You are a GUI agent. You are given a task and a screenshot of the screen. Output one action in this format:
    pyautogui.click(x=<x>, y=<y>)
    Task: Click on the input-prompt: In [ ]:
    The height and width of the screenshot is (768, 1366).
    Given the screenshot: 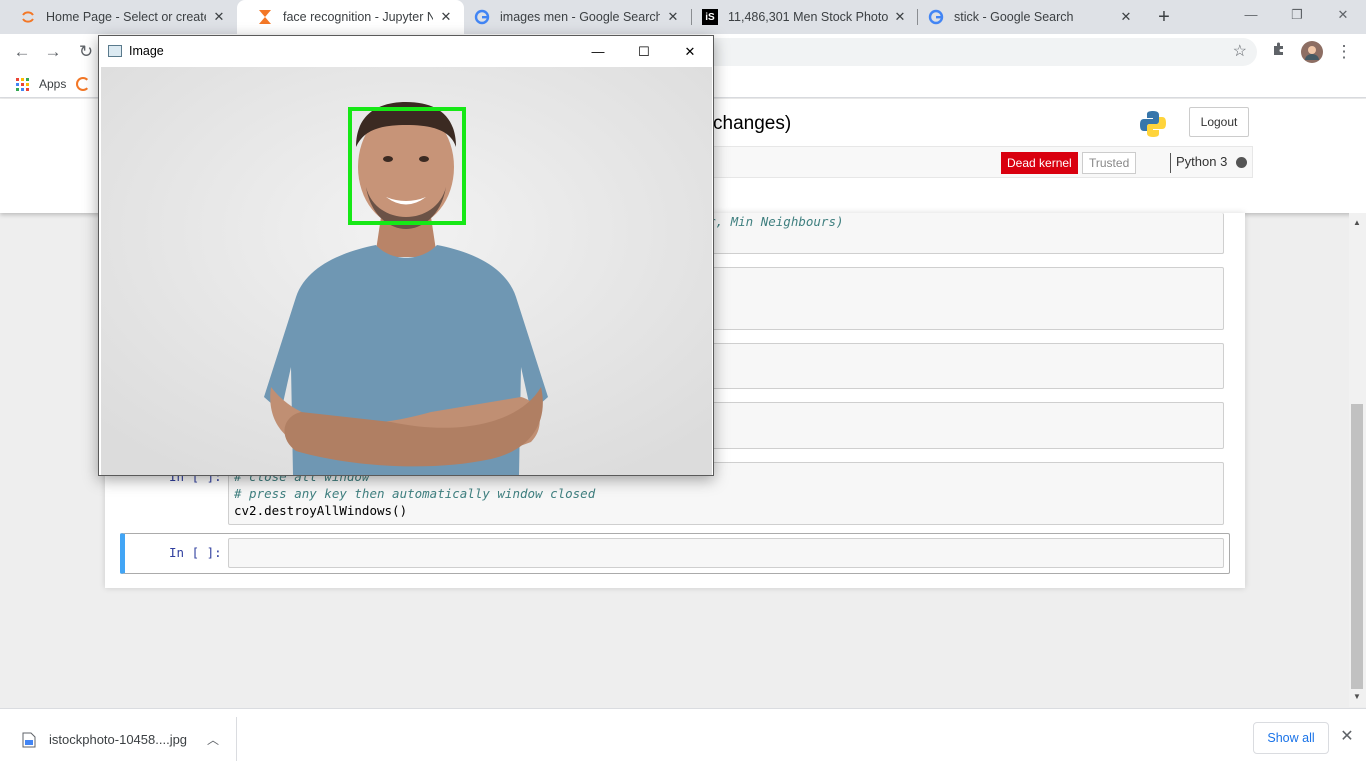 What is the action you would take?
    pyautogui.click(x=195, y=552)
    